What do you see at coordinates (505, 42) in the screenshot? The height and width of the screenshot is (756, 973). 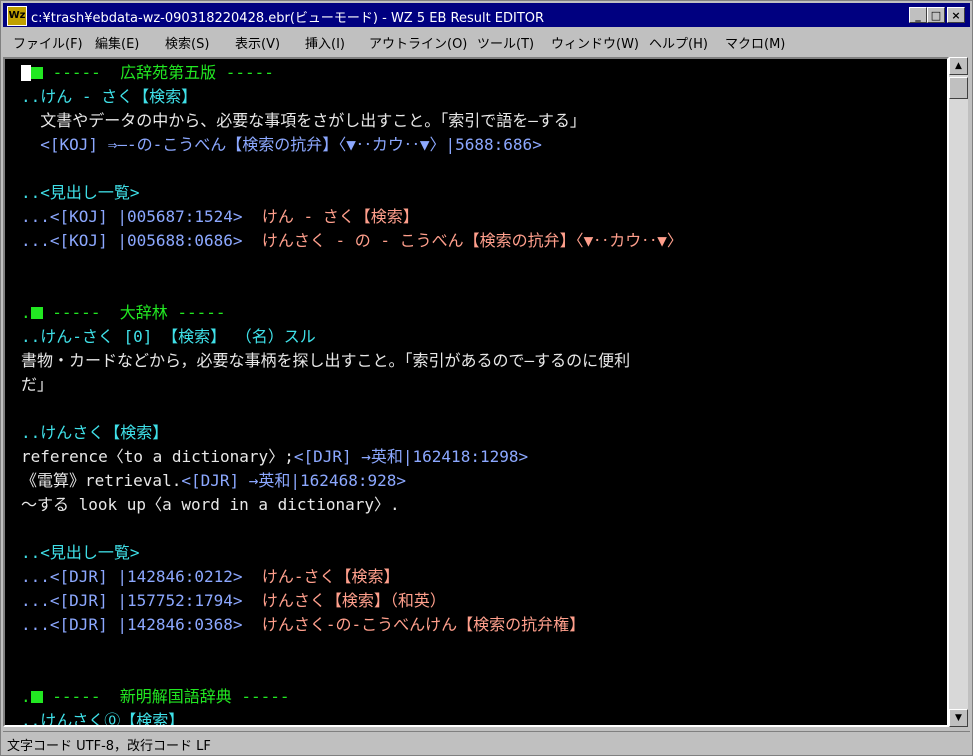 I see `menu-tools: ツール(T)` at bounding box center [505, 42].